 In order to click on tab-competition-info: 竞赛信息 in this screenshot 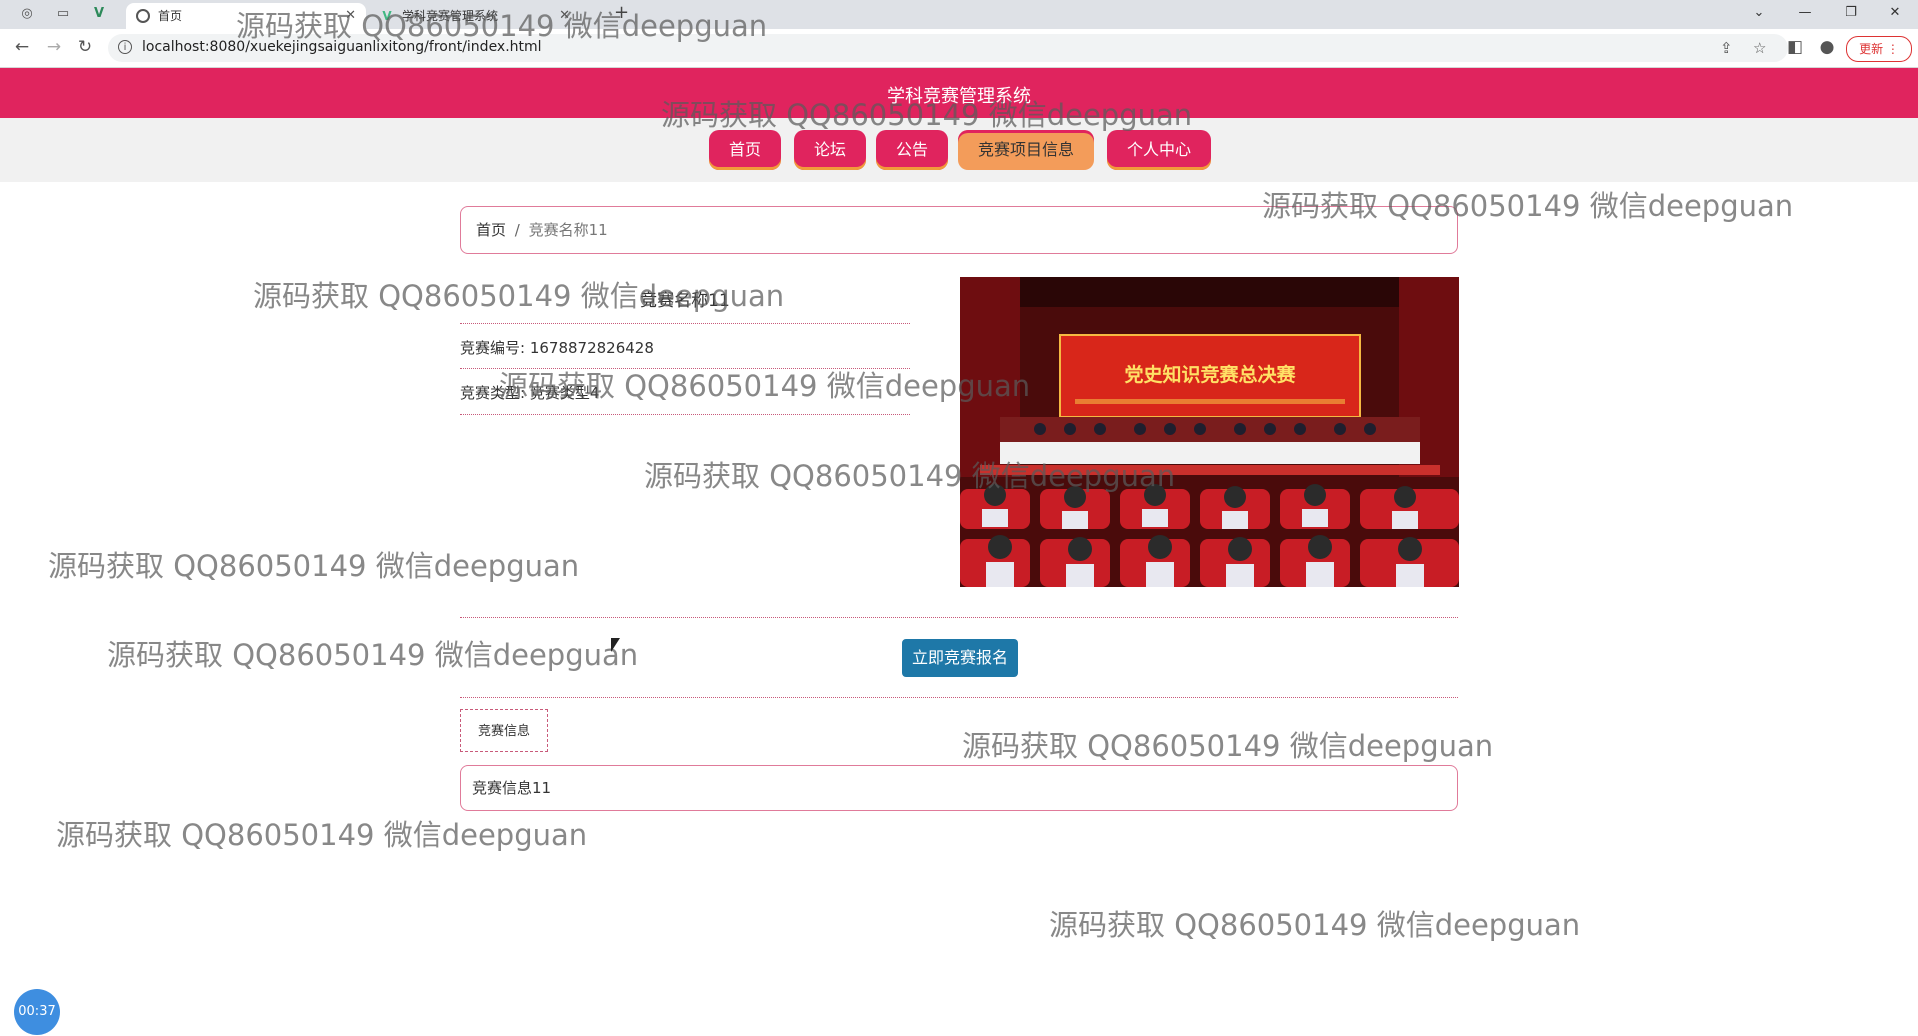, I will do `click(504, 730)`.